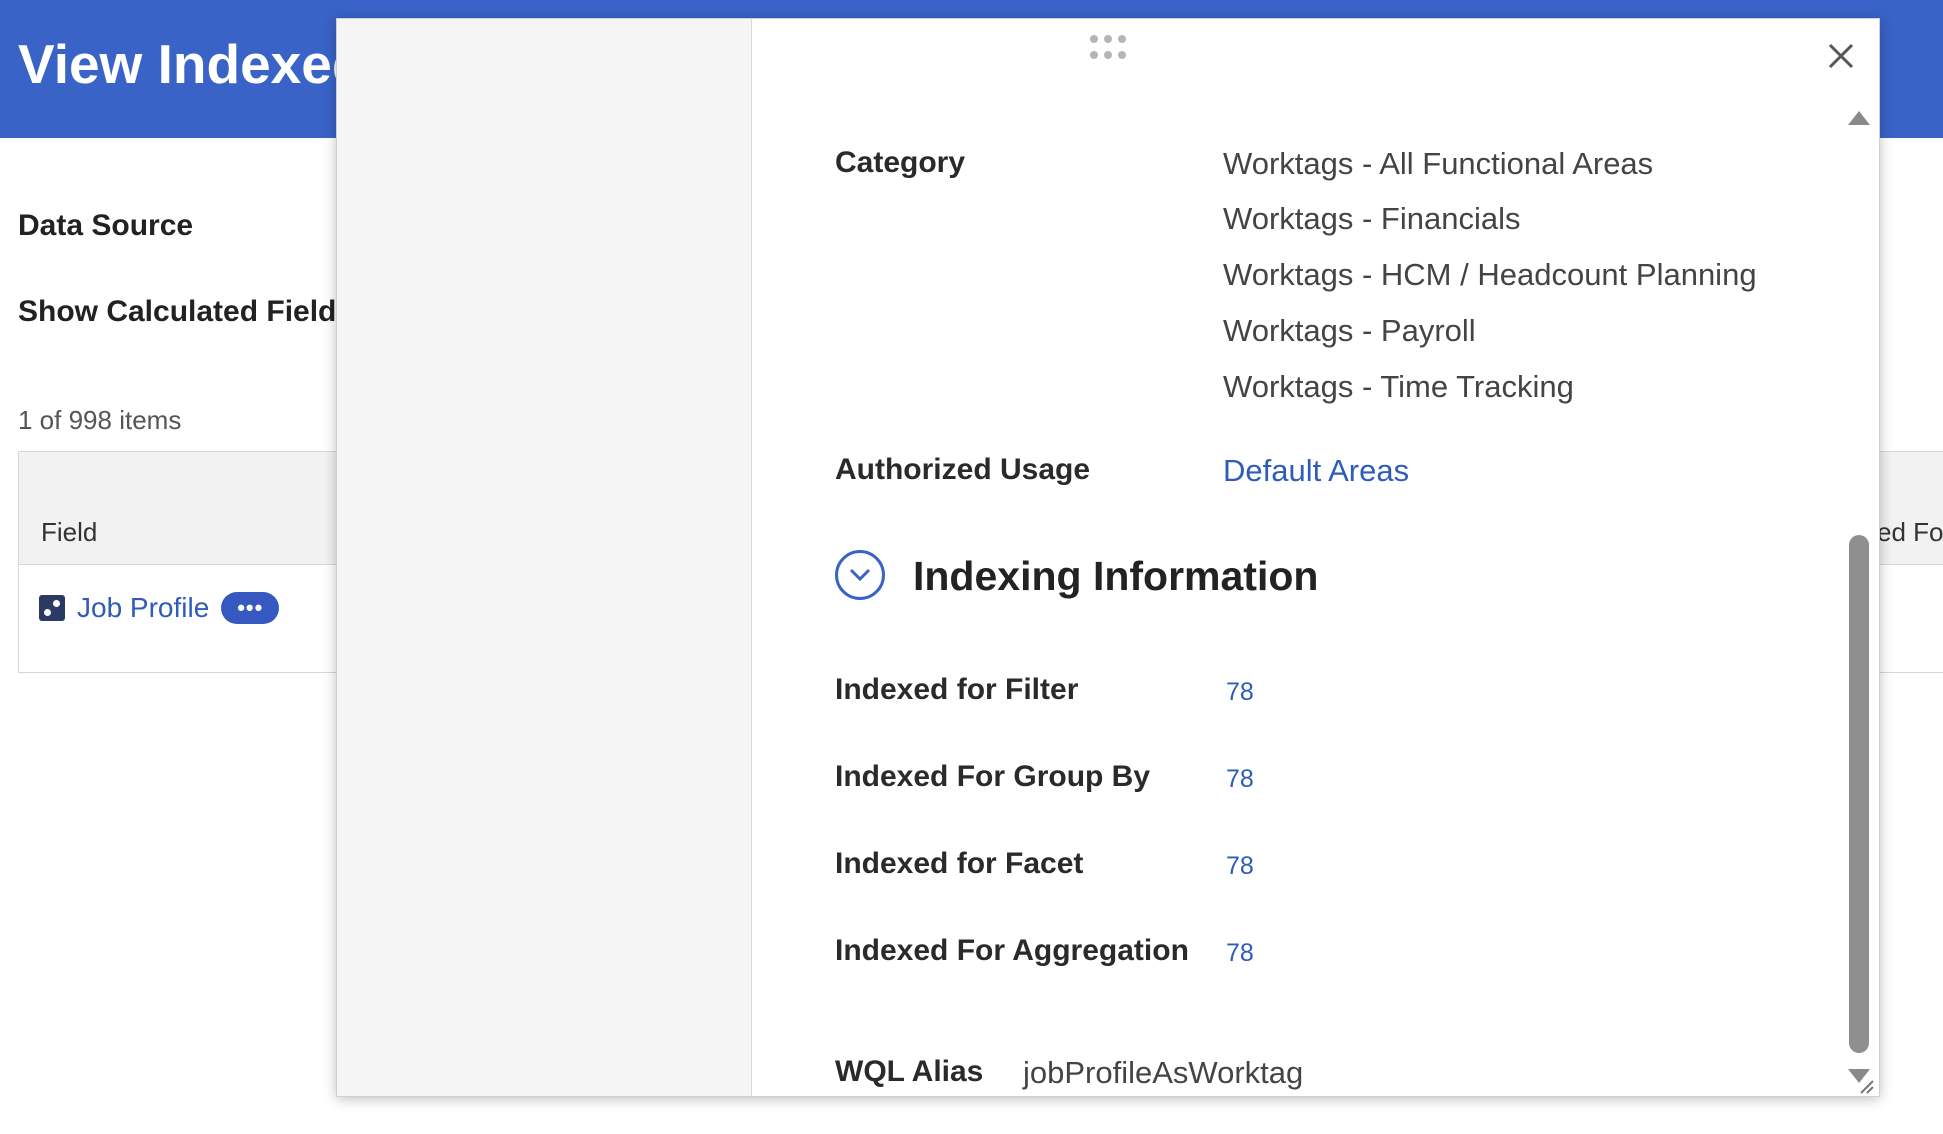  What do you see at coordinates (1910, 532) in the screenshot?
I see `column-header-indexed: ed Fo` at bounding box center [1910, 532].